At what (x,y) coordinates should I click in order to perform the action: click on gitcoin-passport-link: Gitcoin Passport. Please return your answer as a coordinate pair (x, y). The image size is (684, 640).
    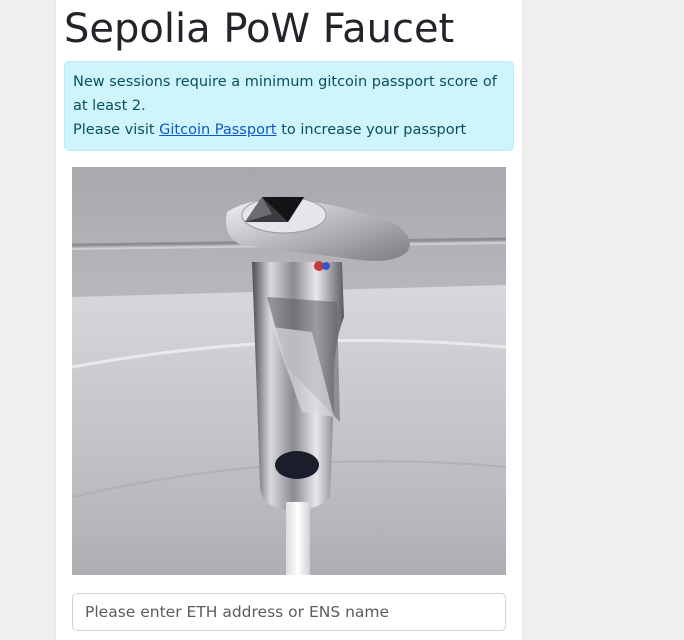
    Looking at the image, I should click on (217, 130).